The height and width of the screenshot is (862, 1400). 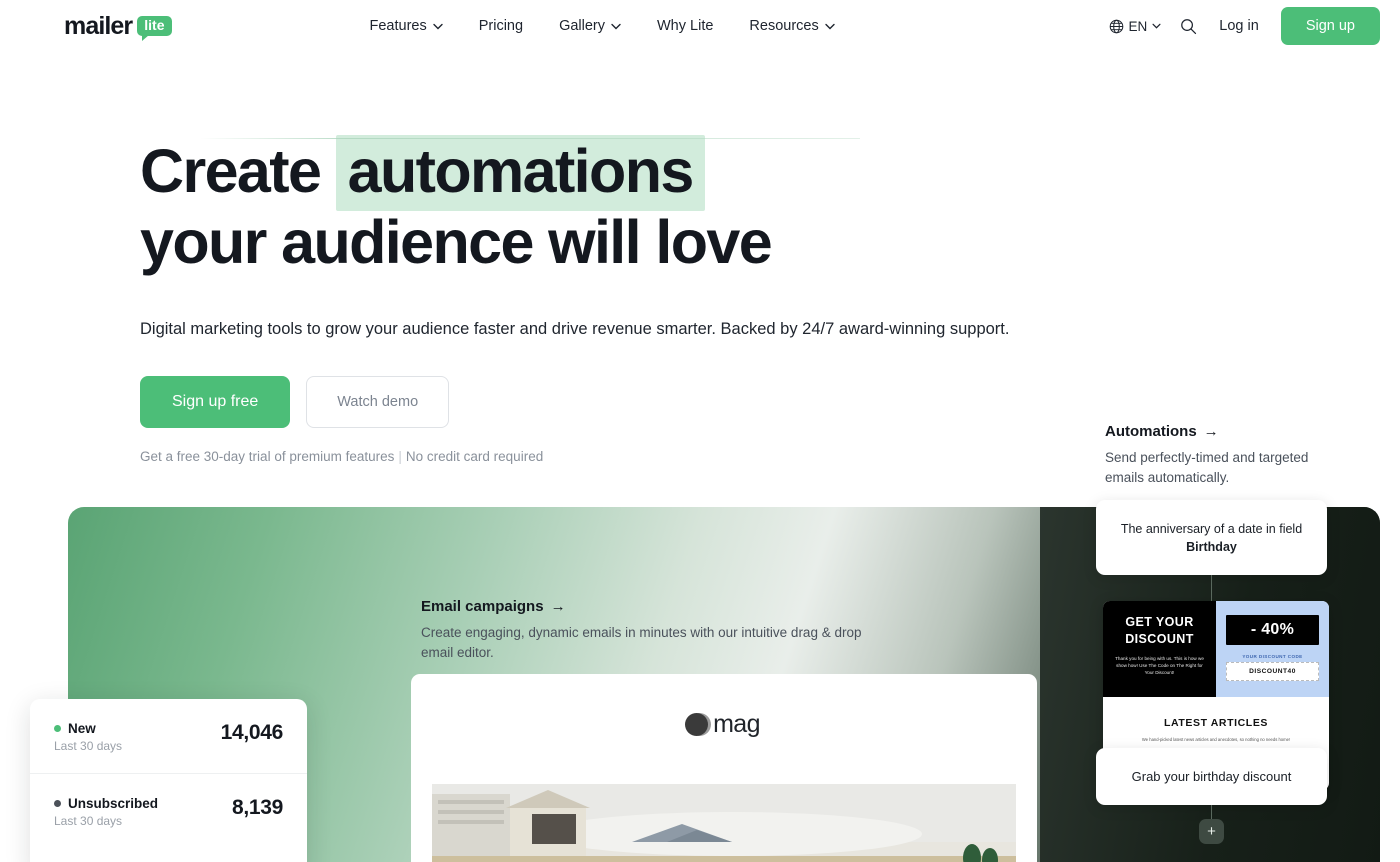 I want to click on status-dot-new, so click(x=57, y=728).